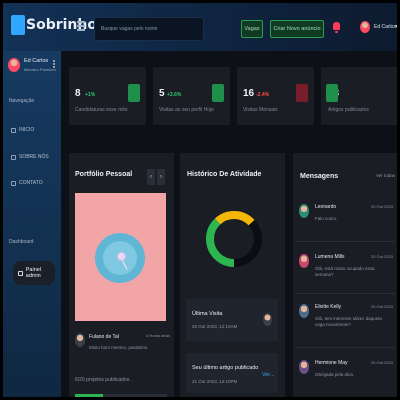 The image size is (400, 400). I want to click on sender-name: Leonardo, so click(326, 207).